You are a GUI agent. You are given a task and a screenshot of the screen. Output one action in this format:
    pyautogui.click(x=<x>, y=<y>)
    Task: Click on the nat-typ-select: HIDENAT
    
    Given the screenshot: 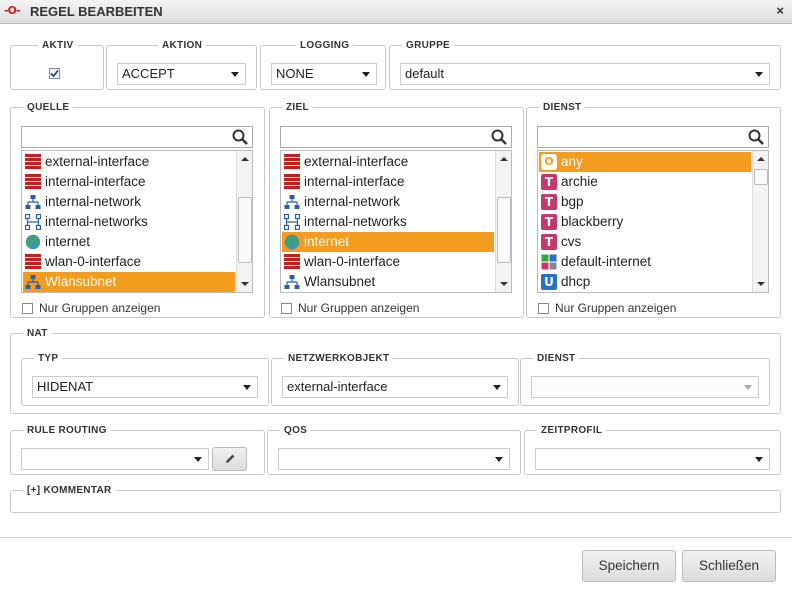 What is the action you would take?
    pyautogui.click(x=145, y=387)
    